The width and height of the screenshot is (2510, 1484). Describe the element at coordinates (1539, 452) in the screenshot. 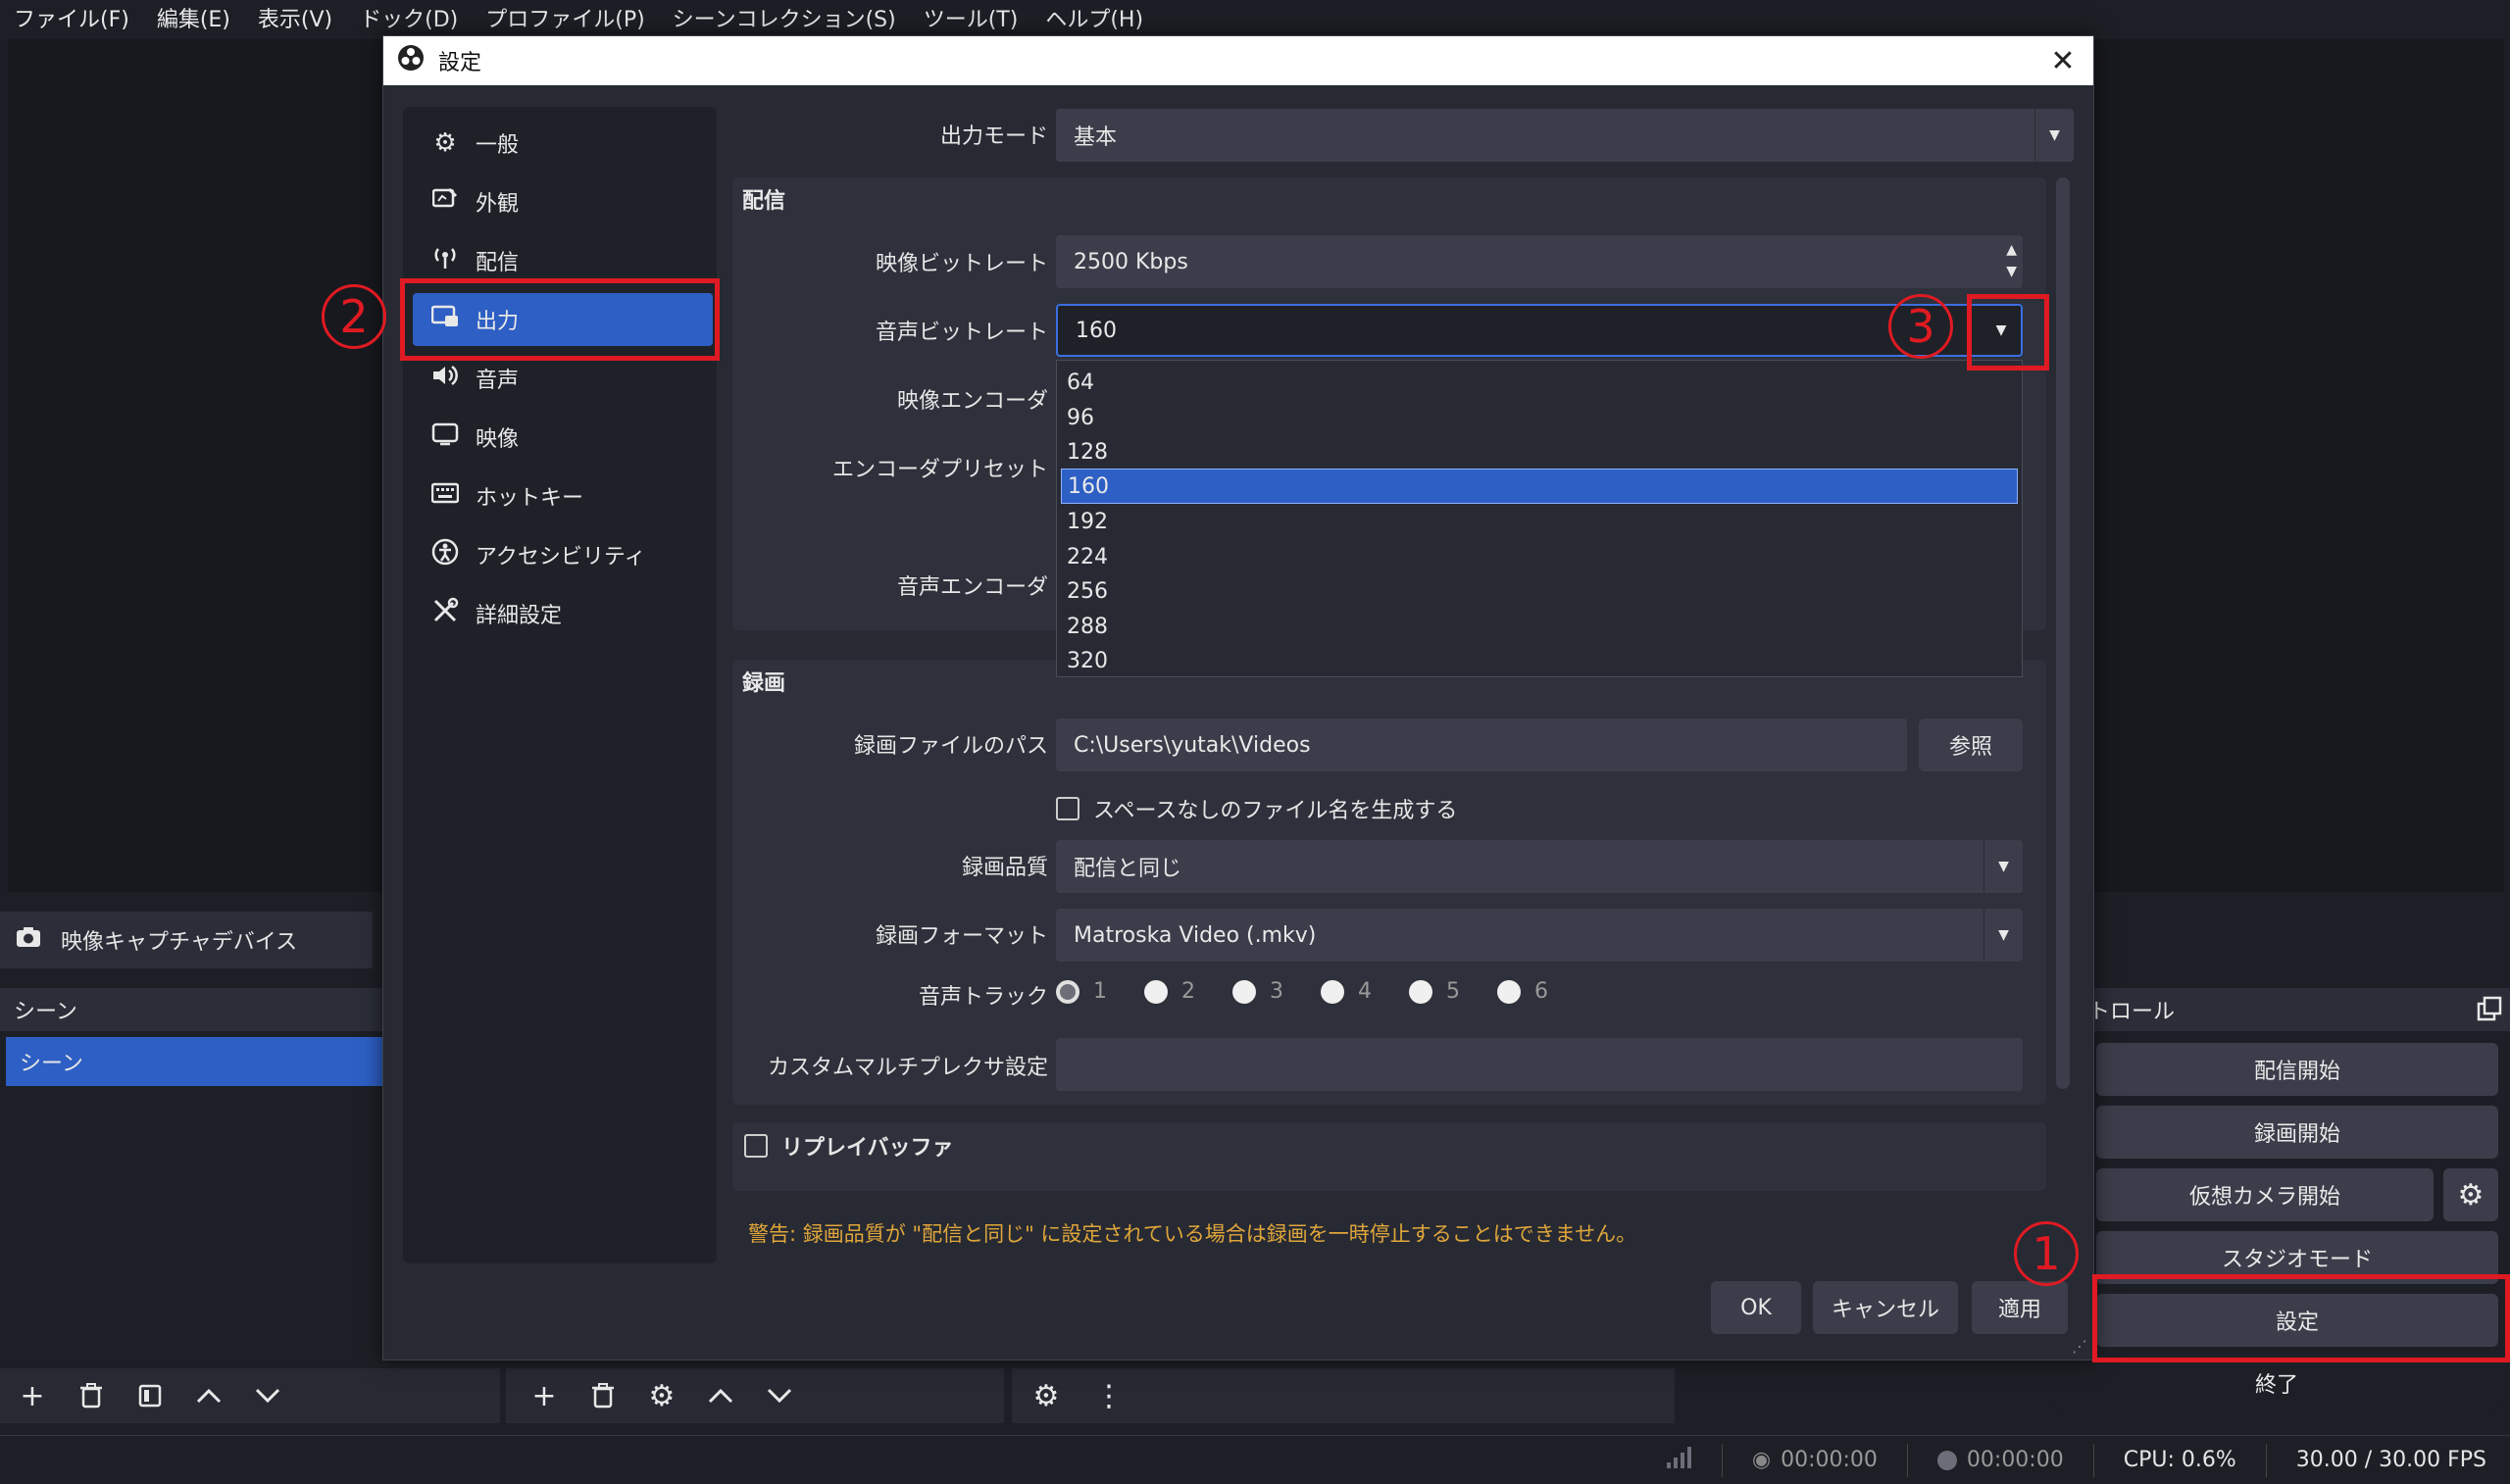

I see `bitrate-option-128: 128` at that location.